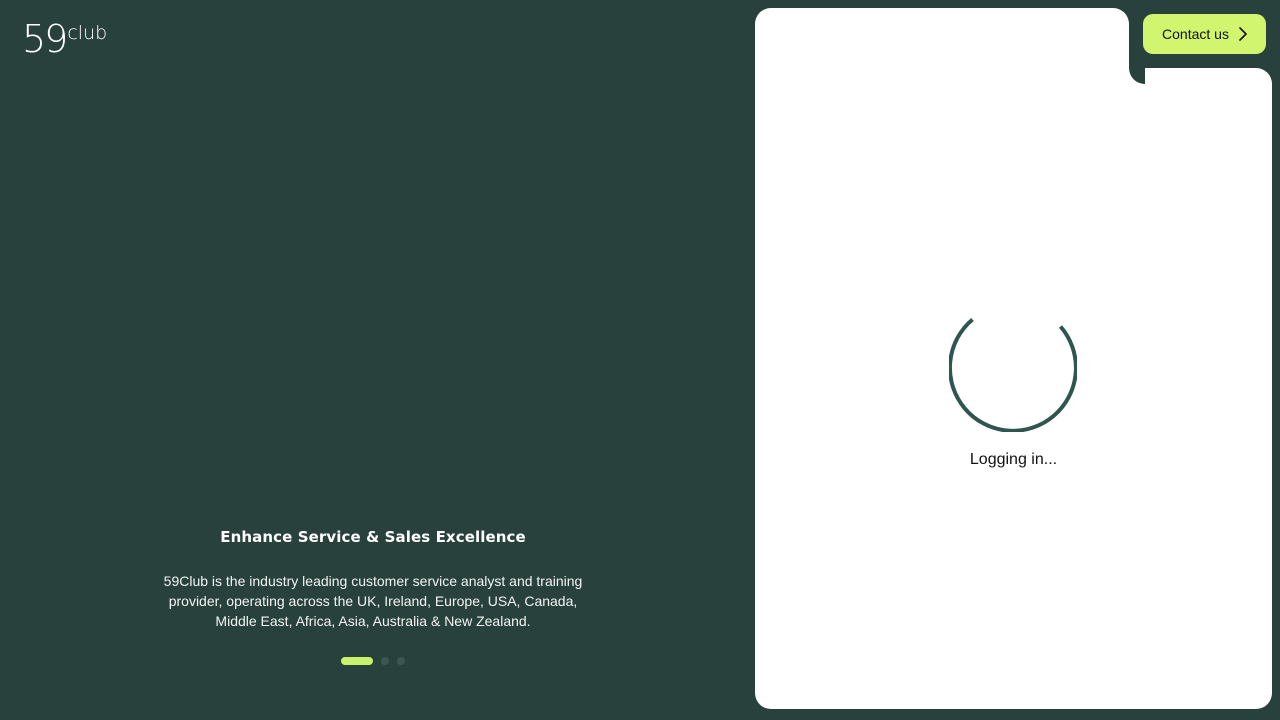  I want to click on carousel-pagination, so click(373, 661).